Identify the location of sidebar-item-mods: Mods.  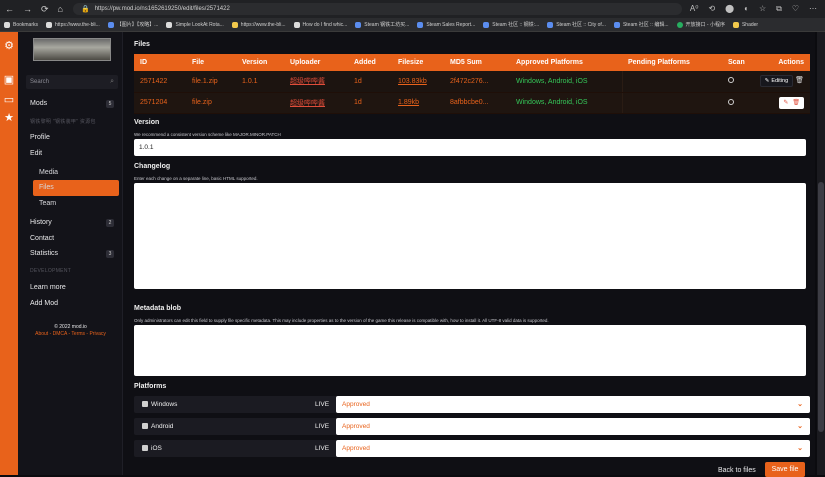
(38, 103).